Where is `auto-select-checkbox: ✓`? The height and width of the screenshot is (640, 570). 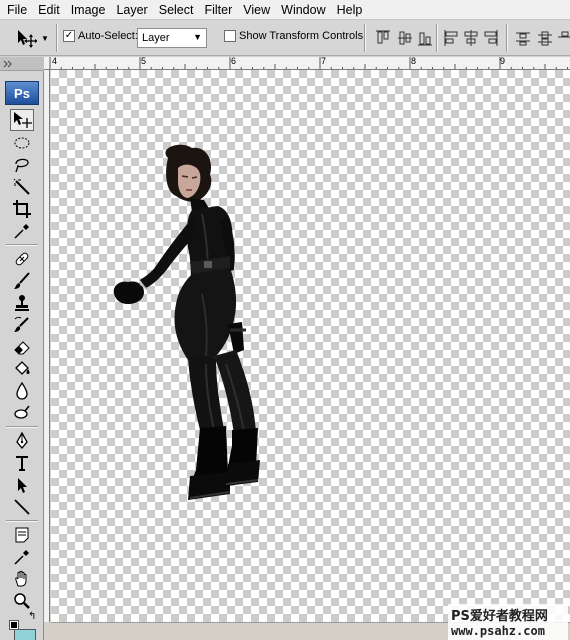
auto-select-checkbox: ✓ is located at coordinates (69, 36).